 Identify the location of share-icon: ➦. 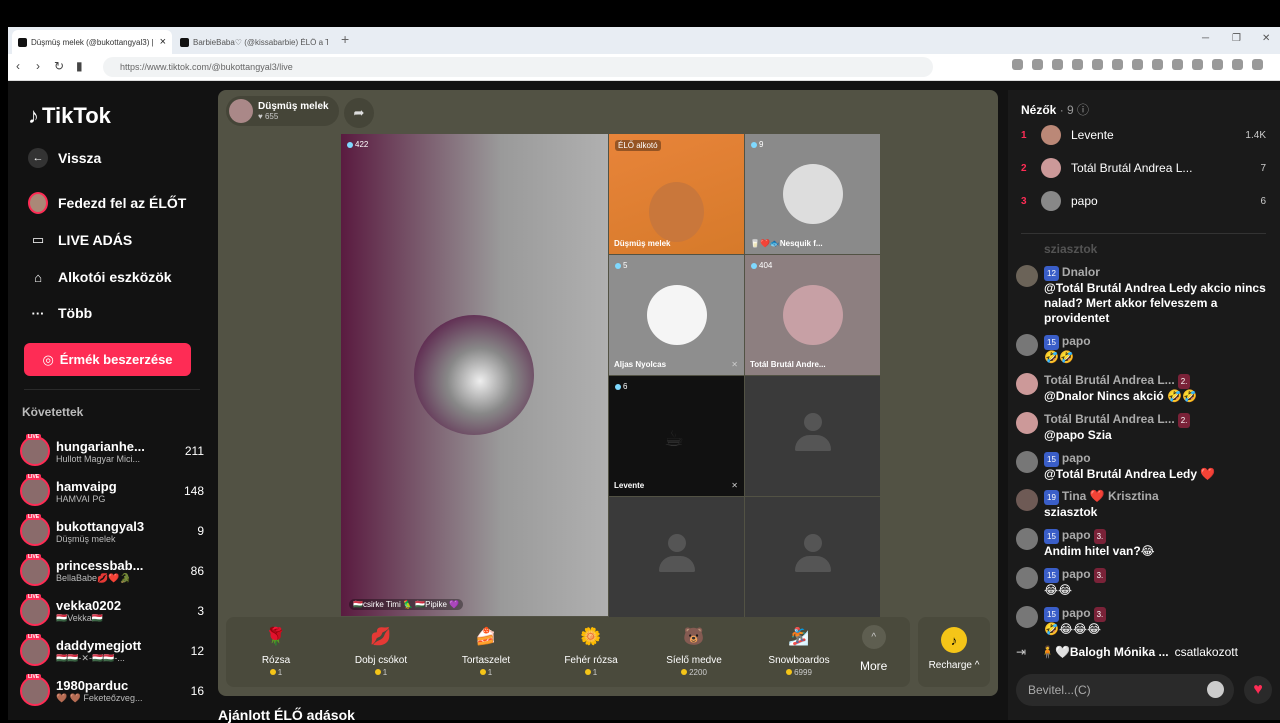
(359, 113).